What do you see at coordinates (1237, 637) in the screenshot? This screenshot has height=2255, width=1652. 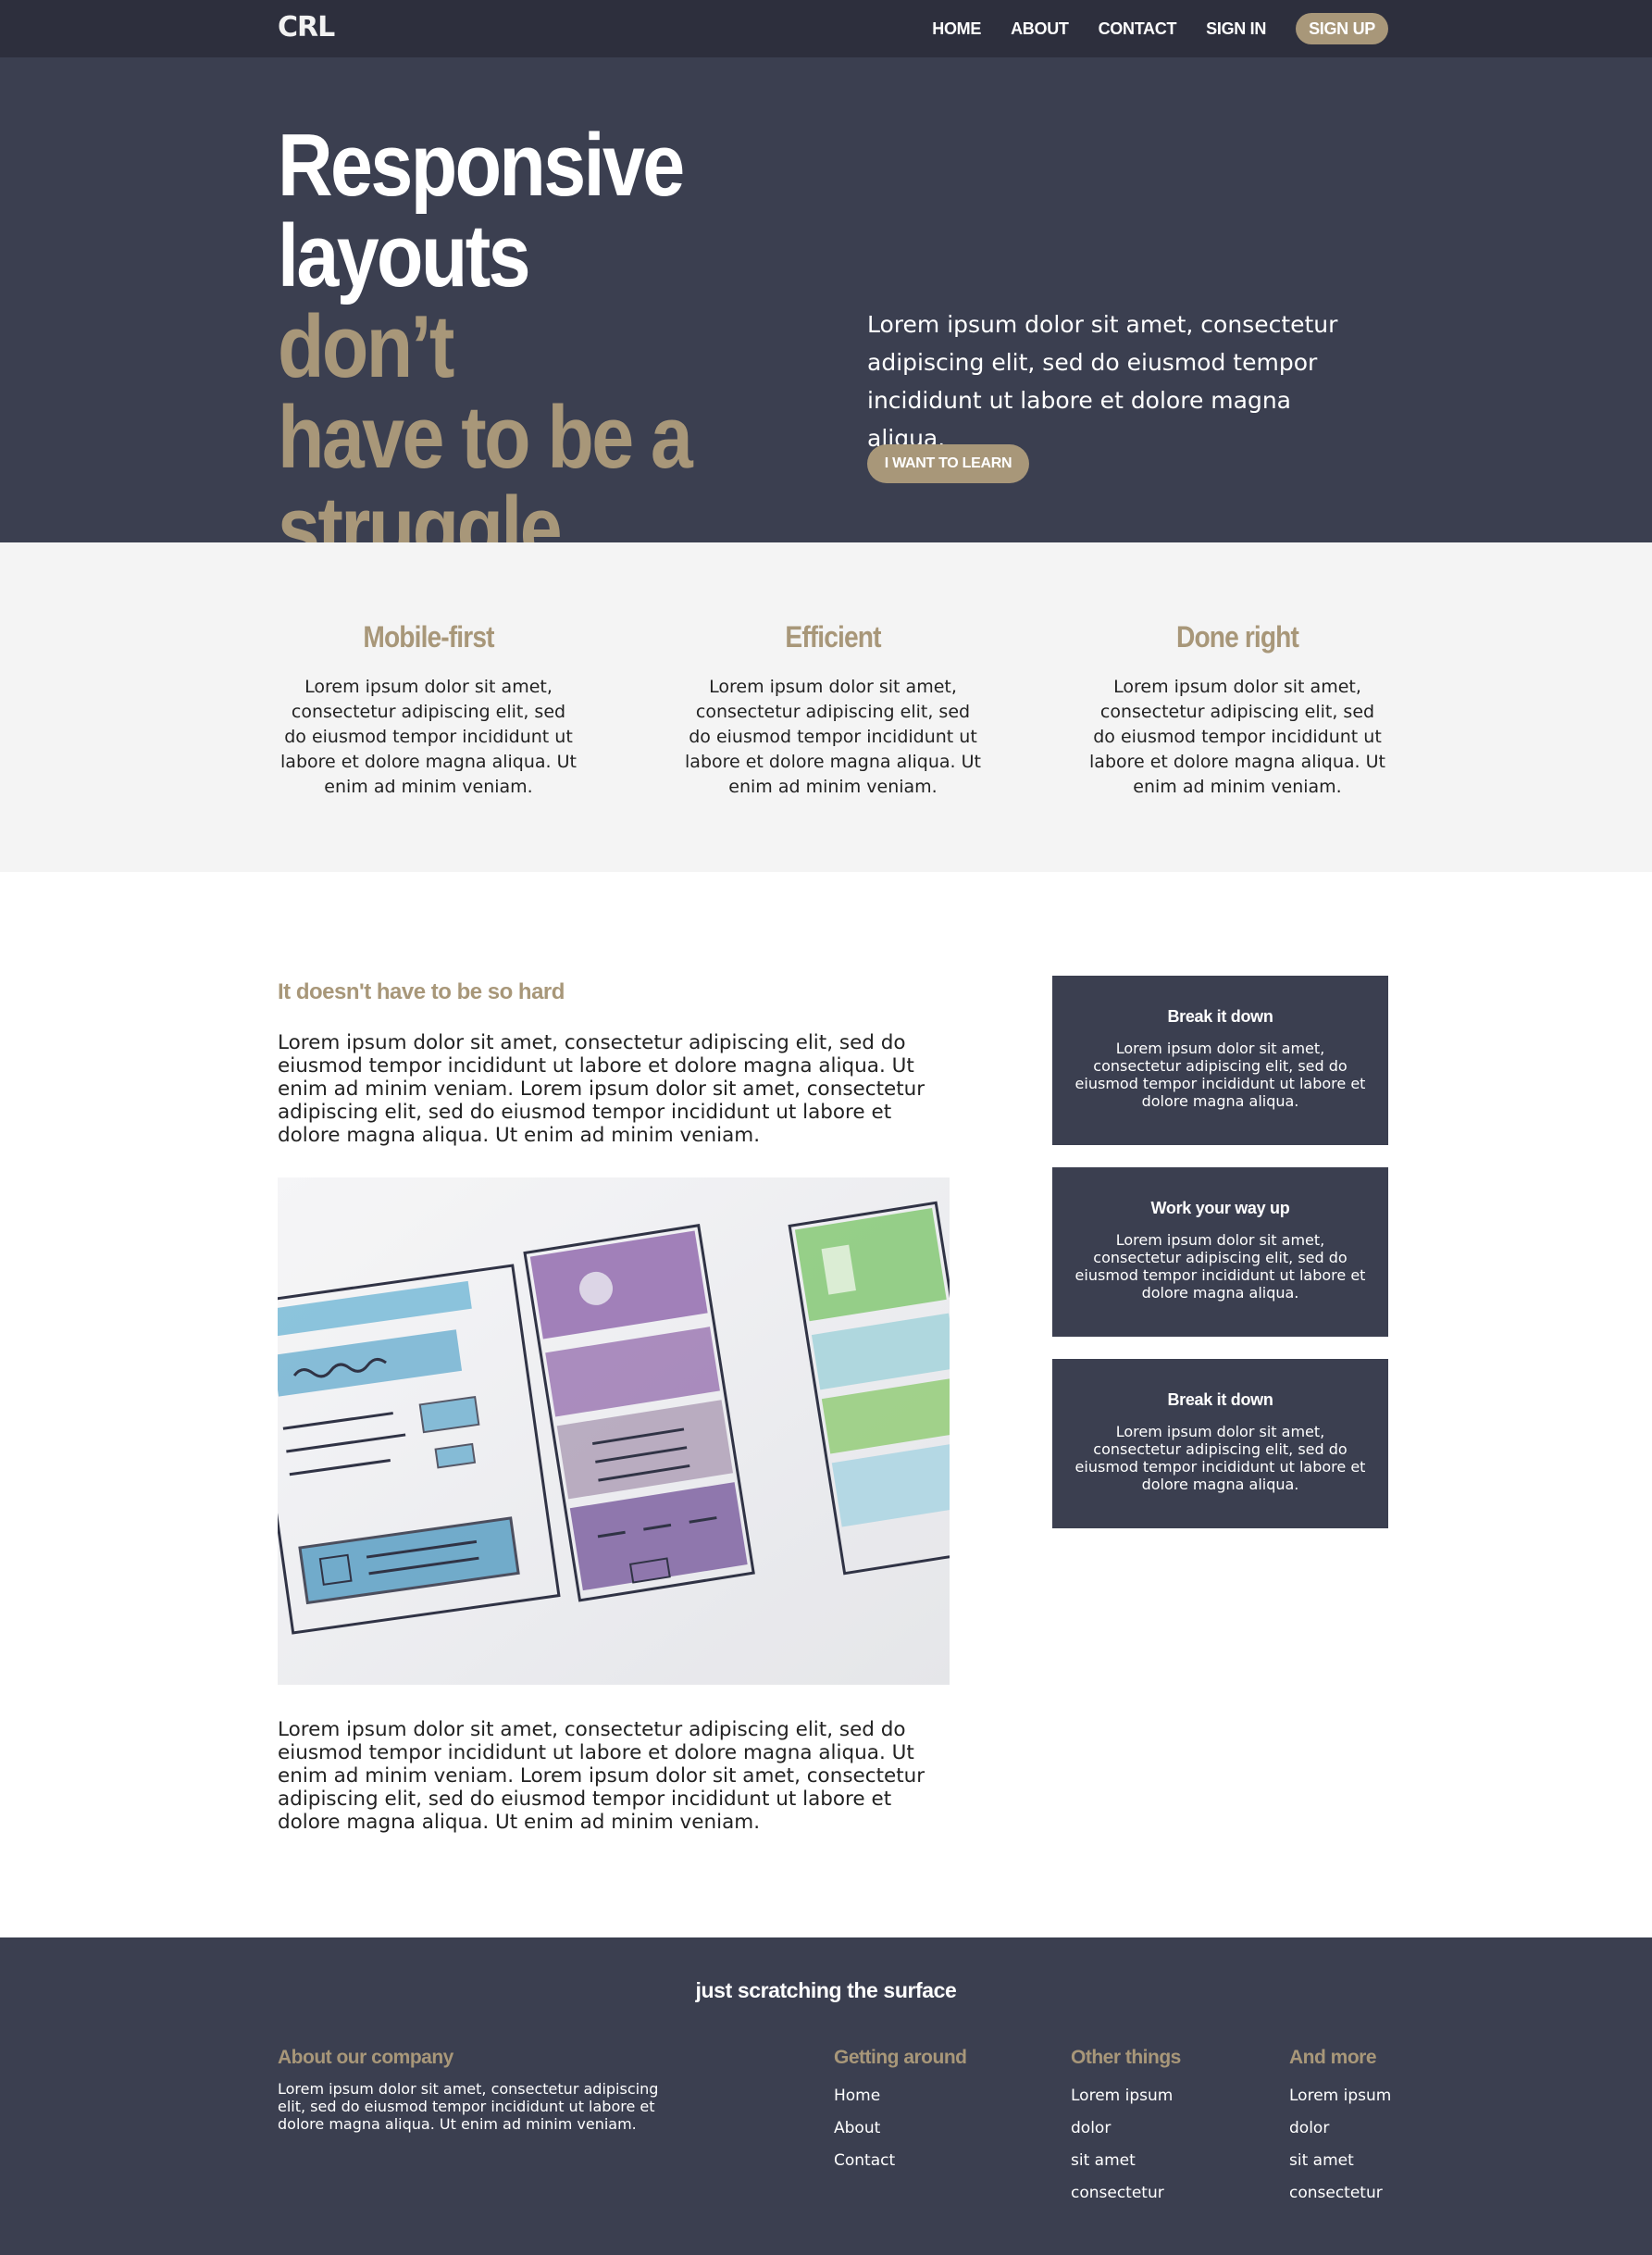 I see `feature-title: Done right` at bounding box center [1237, 637].